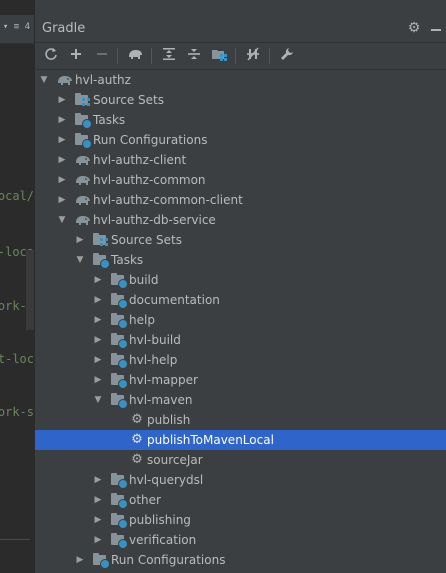 This screenshot has height=573, width=446. What do you see at coordinates (240, 340) in the screenshot?
I see `tree-row: ▶ hvl-build` at bounding box center [240, 340].